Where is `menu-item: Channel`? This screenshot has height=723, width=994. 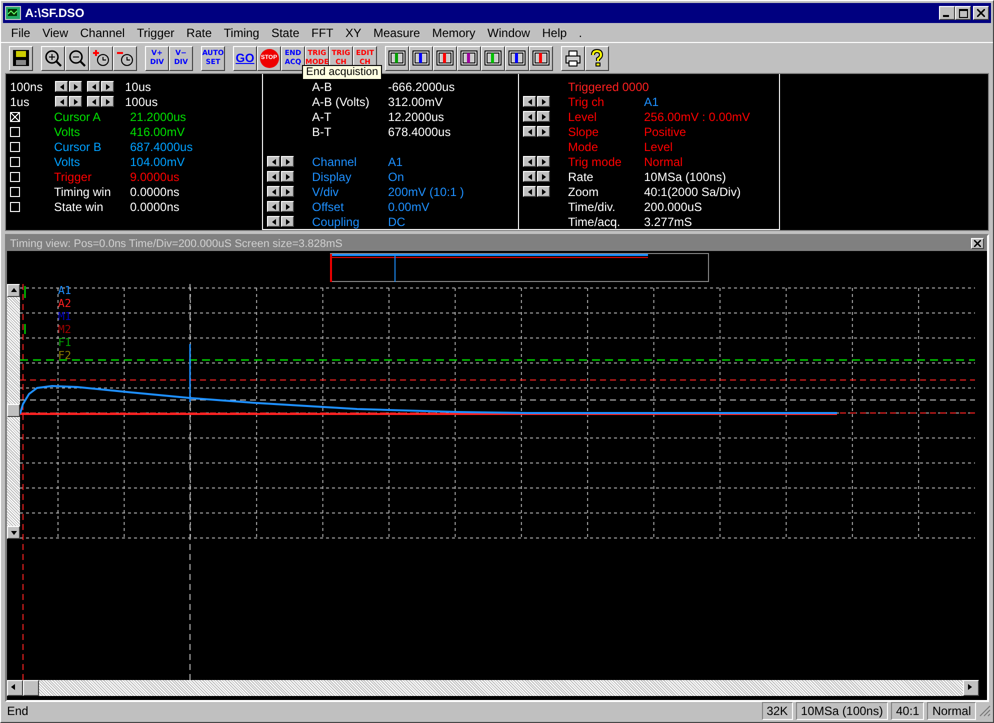
menu-item: Channel is located at coordinates (102, 33).